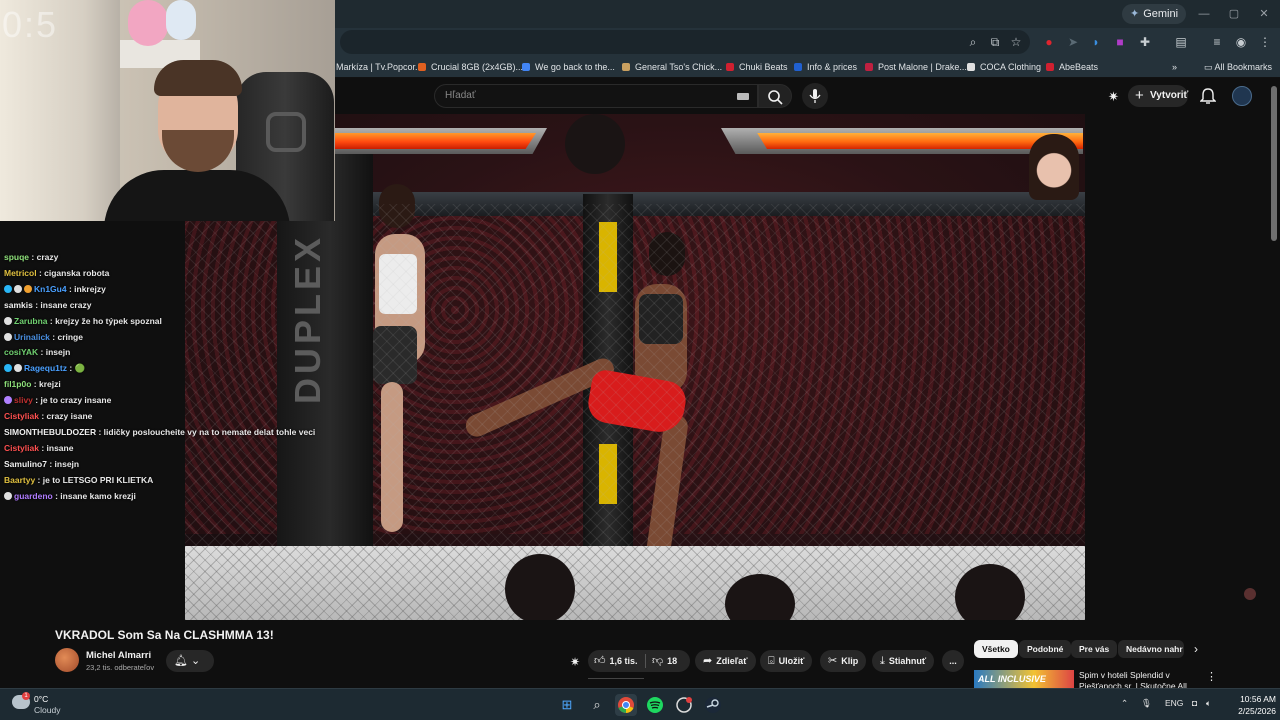  I want to click on chat-username: Urinalick, so click(32, 337).